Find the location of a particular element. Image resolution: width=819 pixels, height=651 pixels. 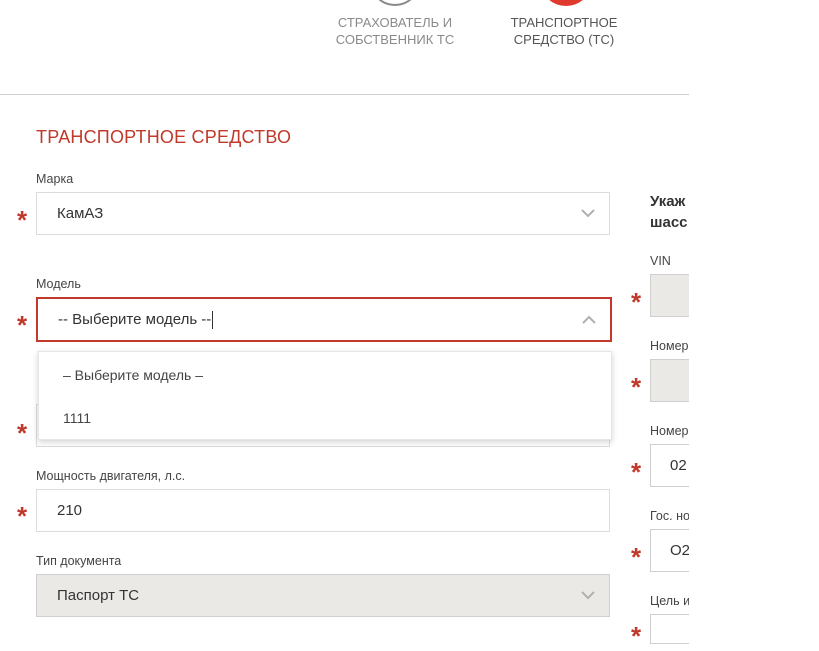

power-label: Мощность двигателя, л.с. is located at coordinates (111, 476).